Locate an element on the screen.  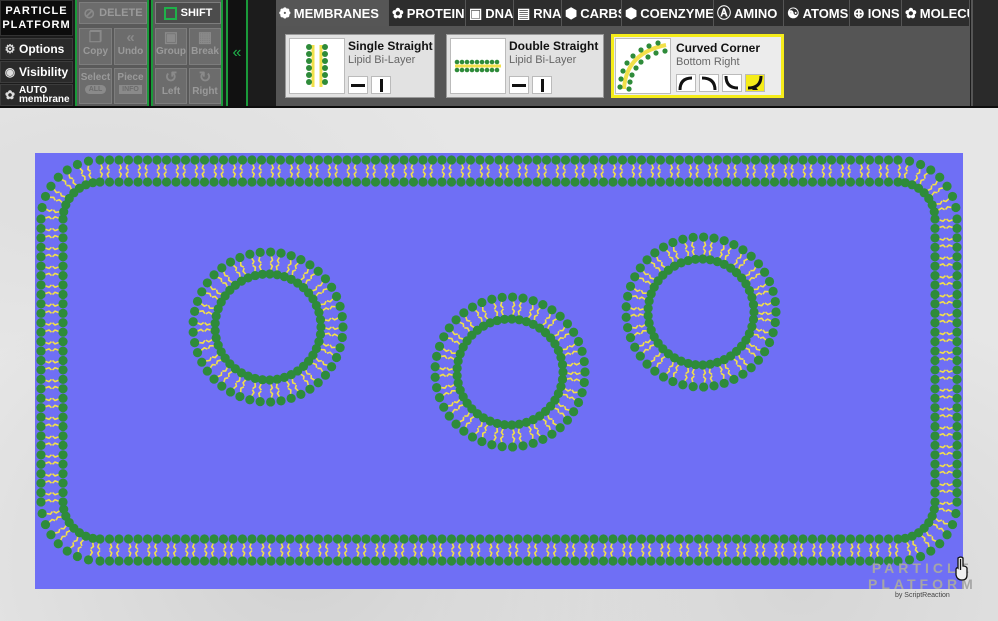
tab-proteins: ✿ PROTEINS is located at coordinates (427, 13).